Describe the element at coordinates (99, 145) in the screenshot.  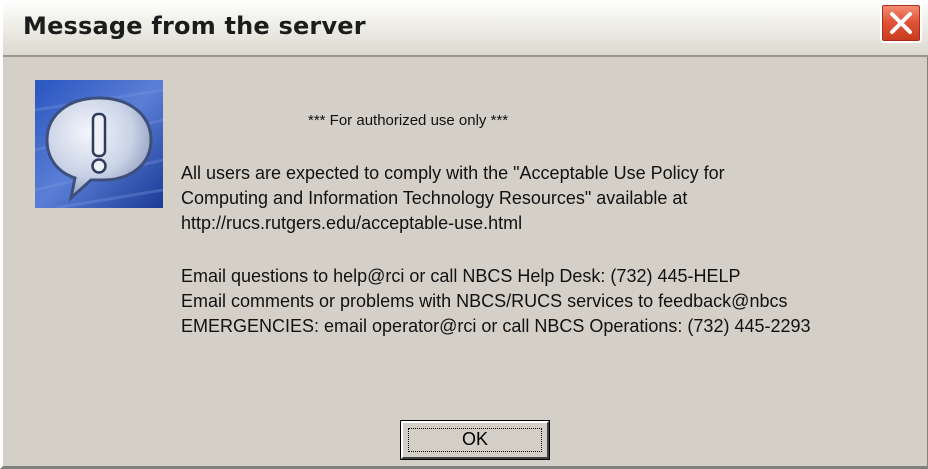
I see `exclamation-speech-bubble-icon` at that location.